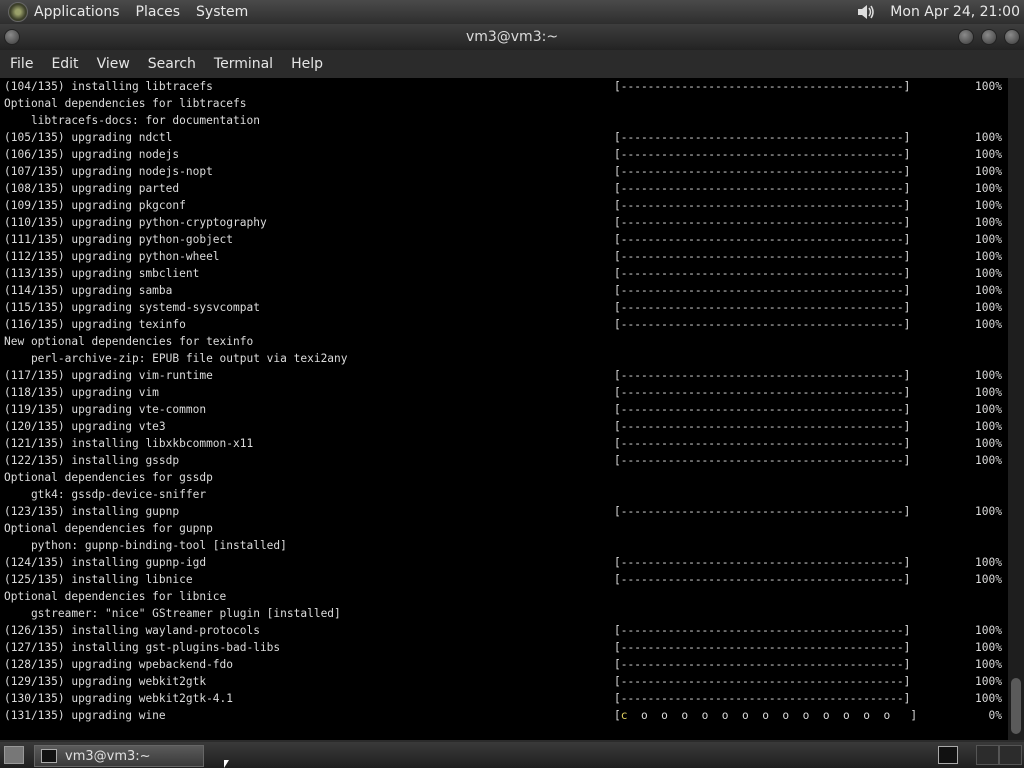 The image size is (1024, 768). Describe the element at coordinates (243, 64) in the screenshot. I see `menu-terminal: Terminal` at that location.